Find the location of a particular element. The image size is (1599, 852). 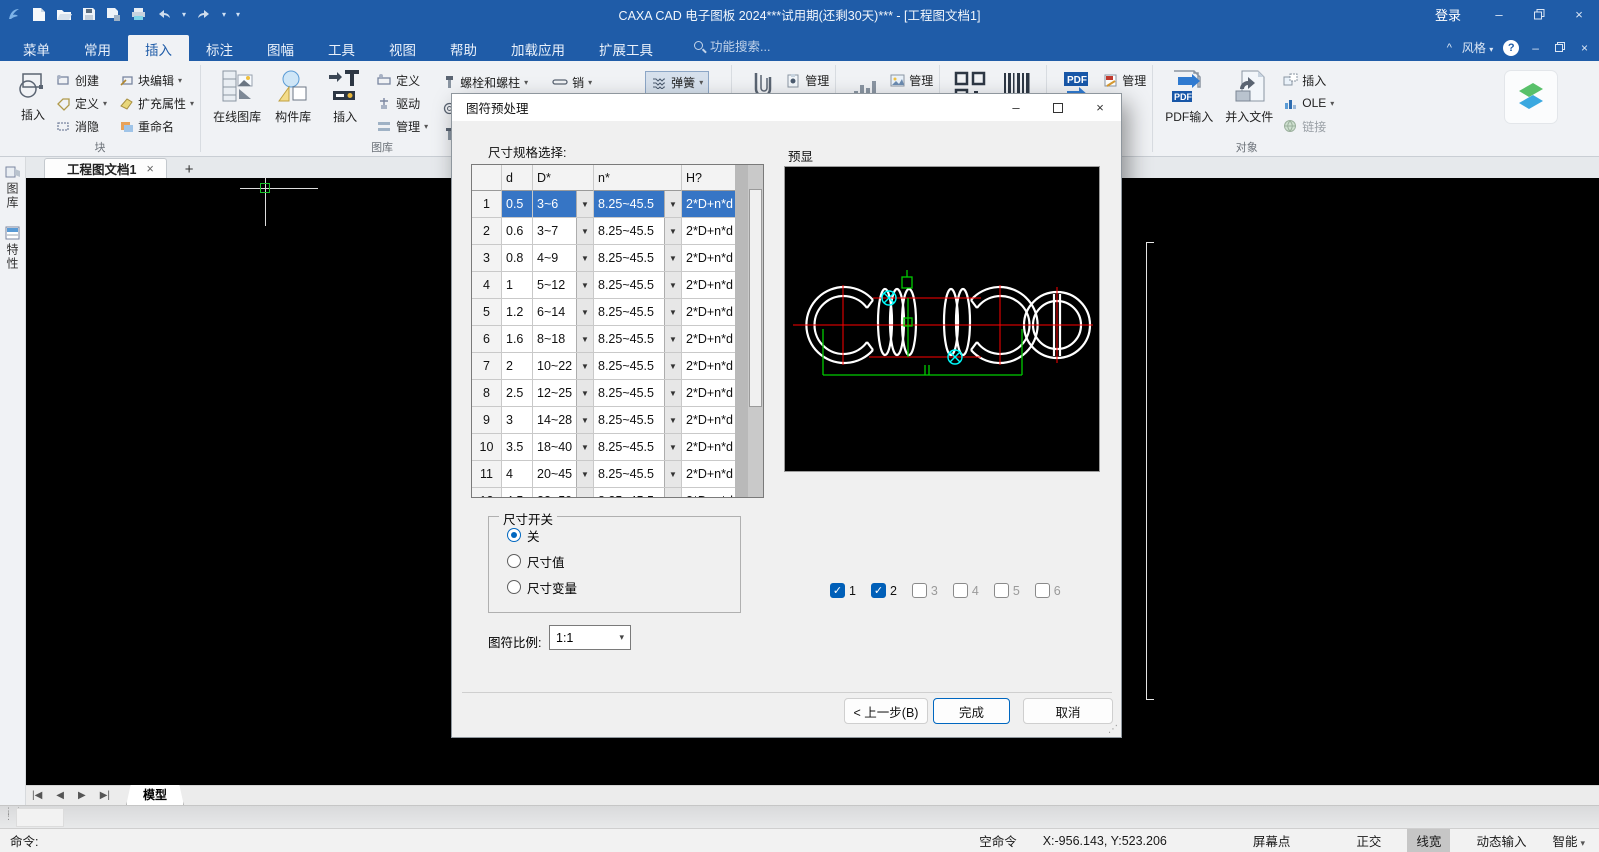

block-hide-button: 消隐 is located at coordinates (81, 126).